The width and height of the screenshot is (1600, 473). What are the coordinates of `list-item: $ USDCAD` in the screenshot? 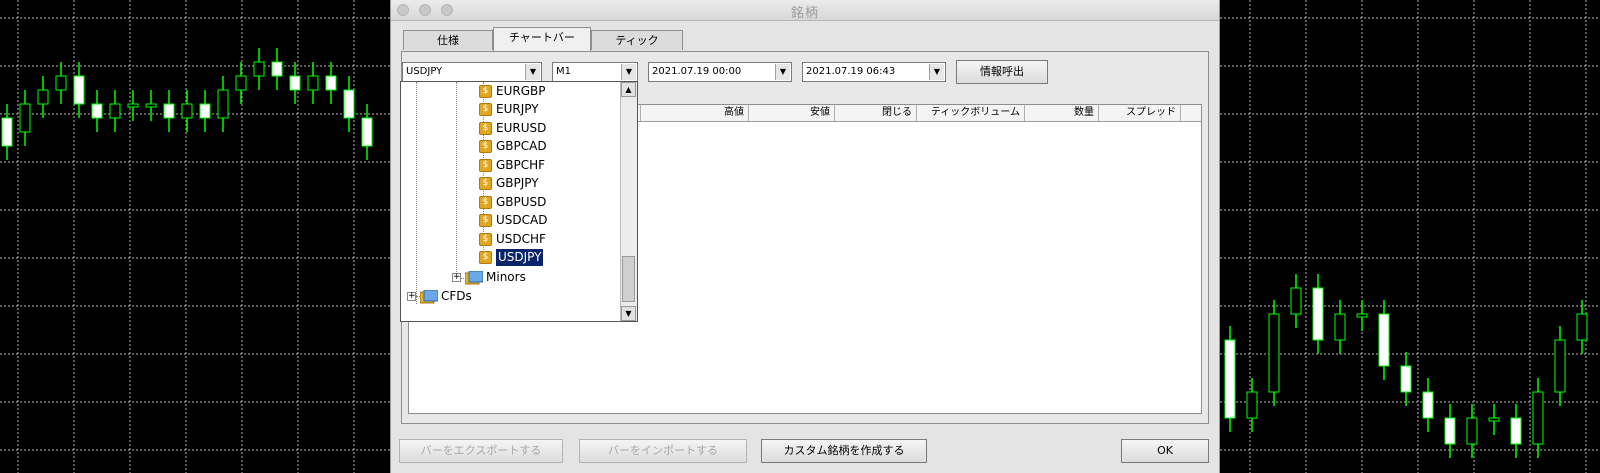 It's located at (513, 220).